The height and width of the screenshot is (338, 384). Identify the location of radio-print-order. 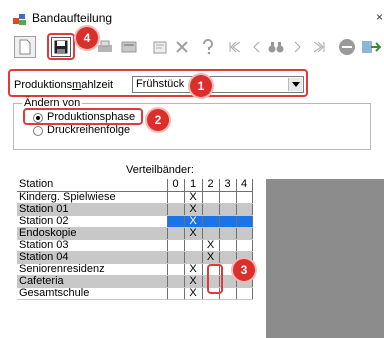
(38, 131).